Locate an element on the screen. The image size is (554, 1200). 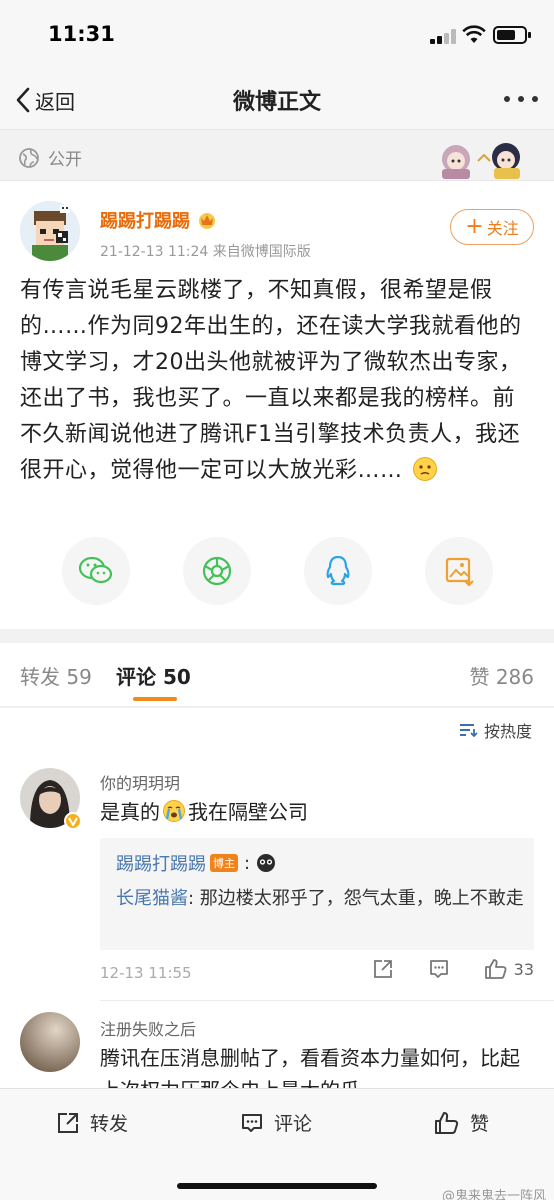
comment-like-count: 33 is located at coordinates (523, 969).